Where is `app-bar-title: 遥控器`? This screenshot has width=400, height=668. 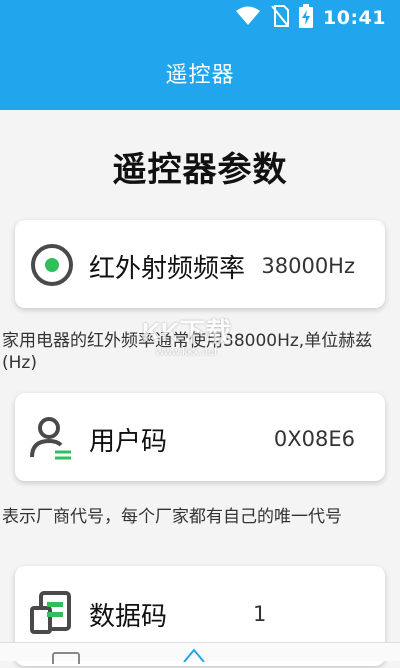 app-bar-title: 遥控器 is located at coordinates (200, 75).